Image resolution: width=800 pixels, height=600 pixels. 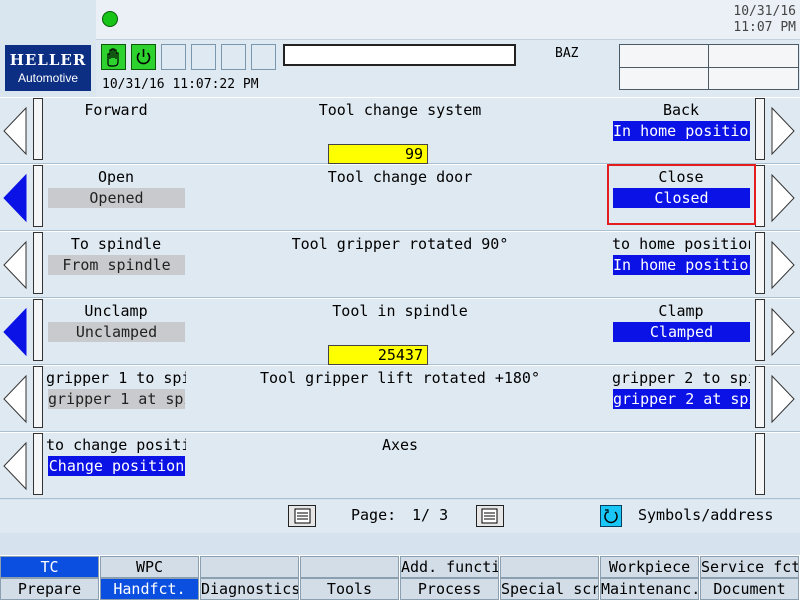 What do you see at coordinates (374, 515) in the screenshot?
I see `page-label: Page:` at bounding box center [374, 515].